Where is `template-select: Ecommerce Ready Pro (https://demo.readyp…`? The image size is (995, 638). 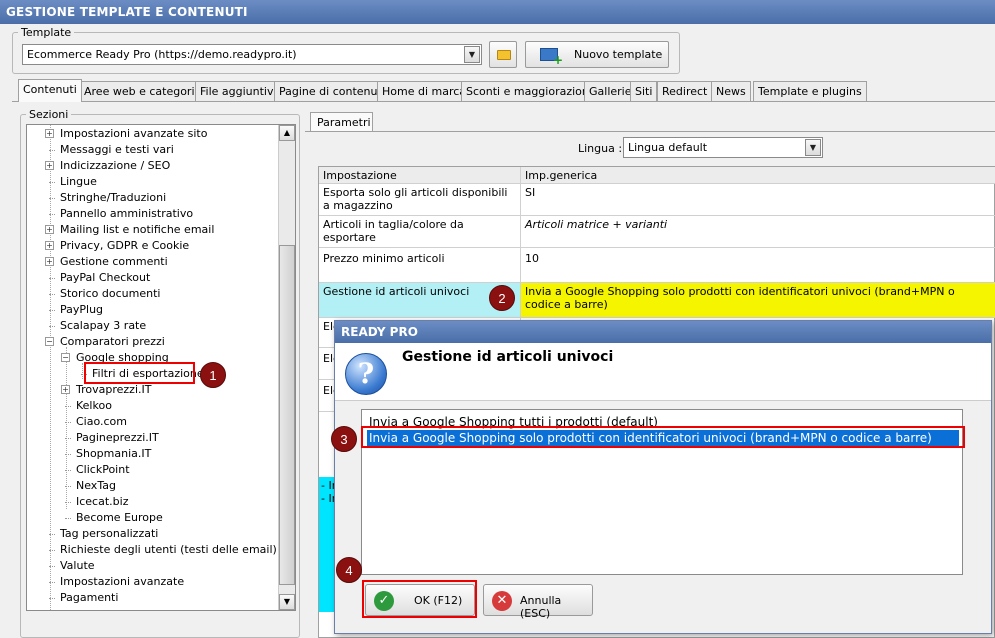 template-select: Ecommerce Ready Pro (https://demo.readyp… is located at coordinates (252, 54).